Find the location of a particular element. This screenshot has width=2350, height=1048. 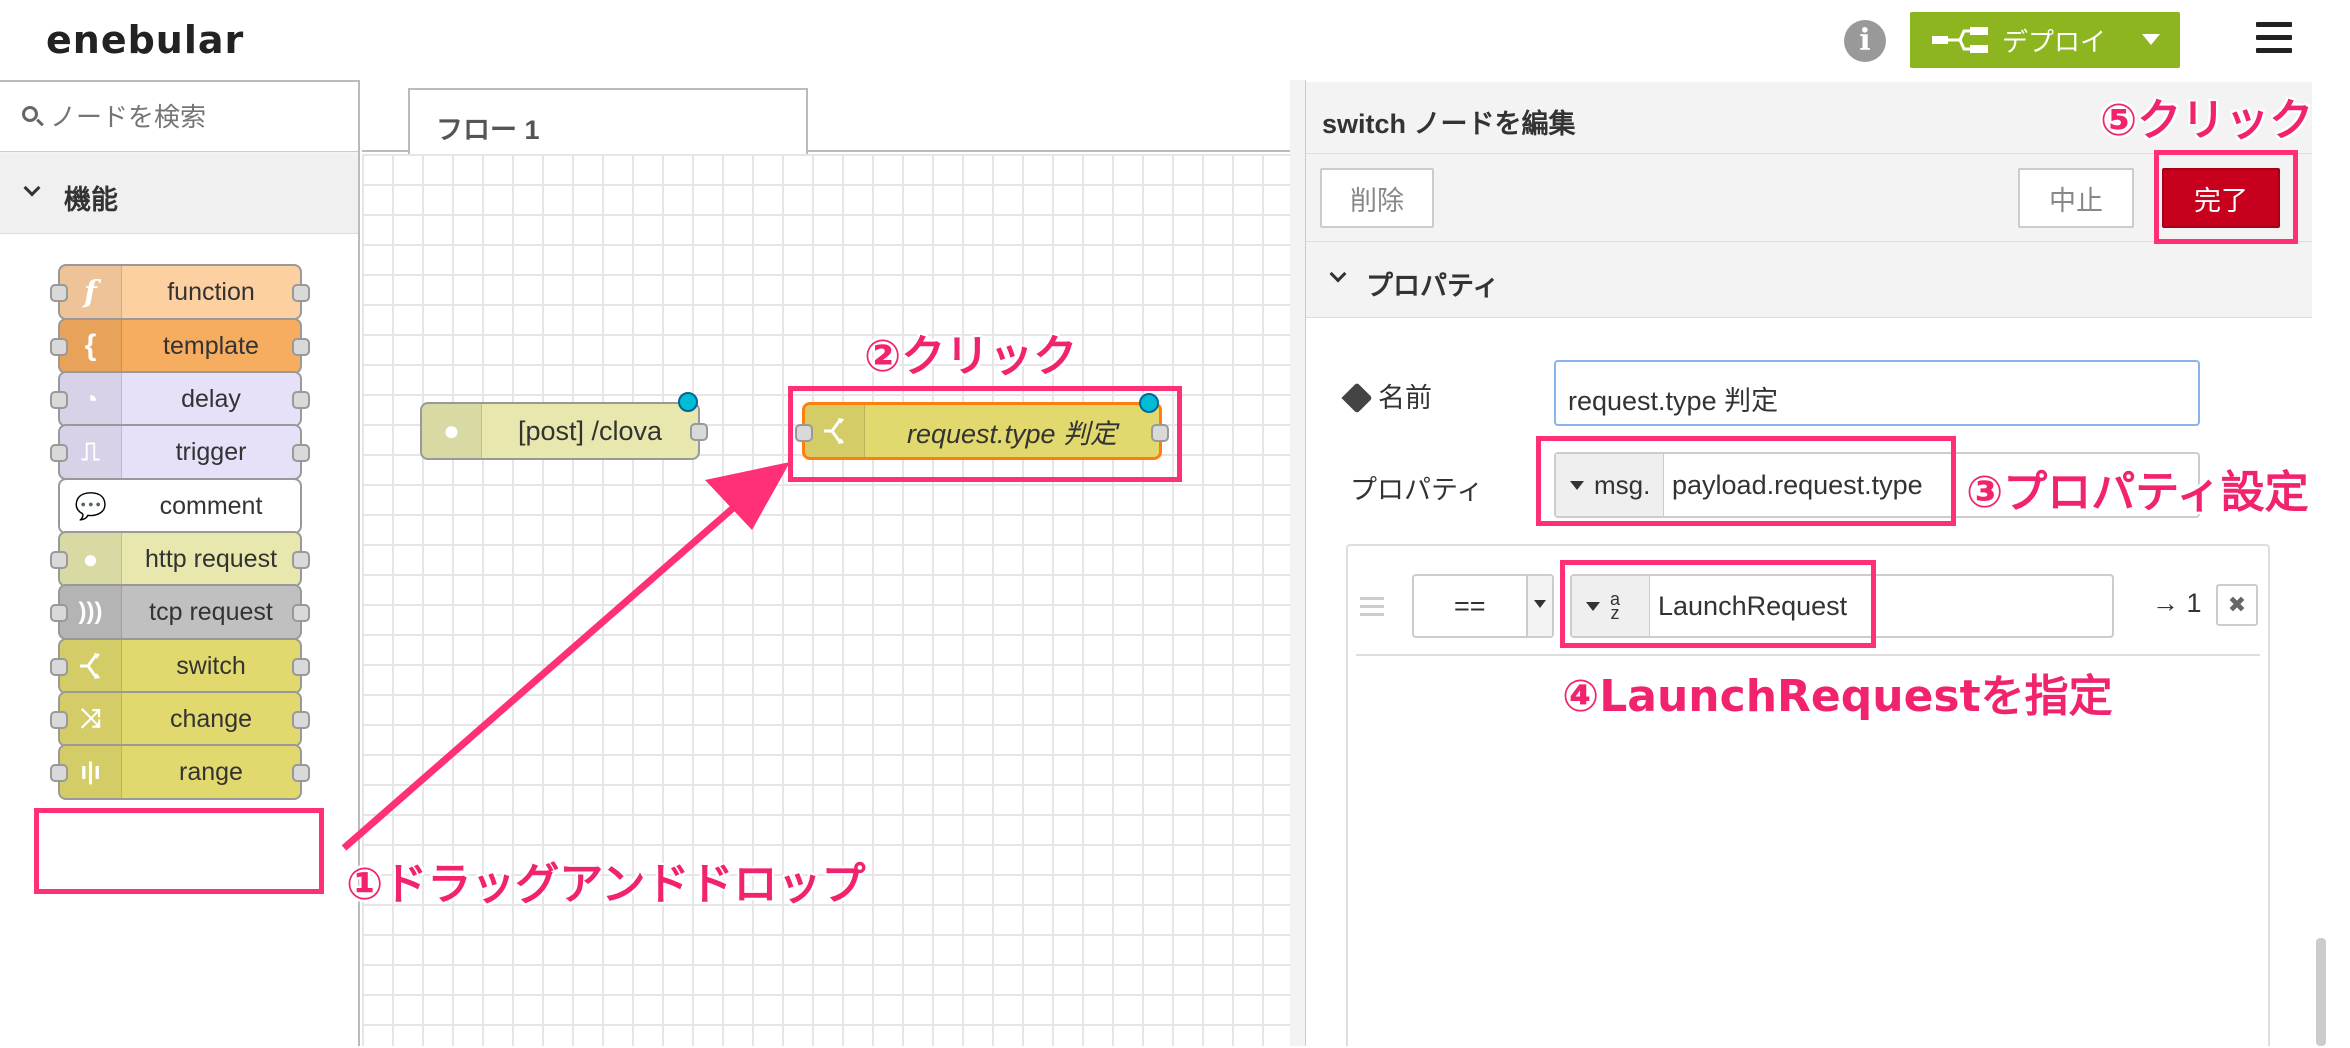

palette-node-label: trigger is located at coordinates (211, 451).